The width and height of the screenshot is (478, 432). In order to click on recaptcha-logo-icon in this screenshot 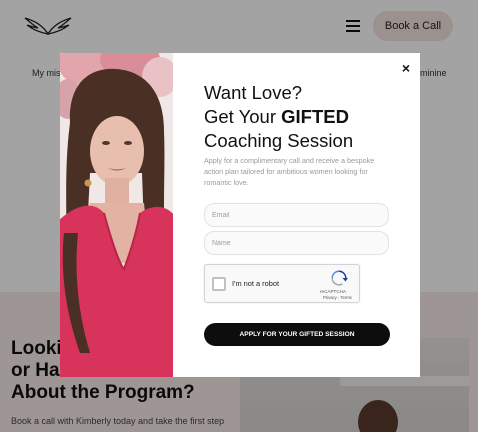, I will do `click(339, 278)`.